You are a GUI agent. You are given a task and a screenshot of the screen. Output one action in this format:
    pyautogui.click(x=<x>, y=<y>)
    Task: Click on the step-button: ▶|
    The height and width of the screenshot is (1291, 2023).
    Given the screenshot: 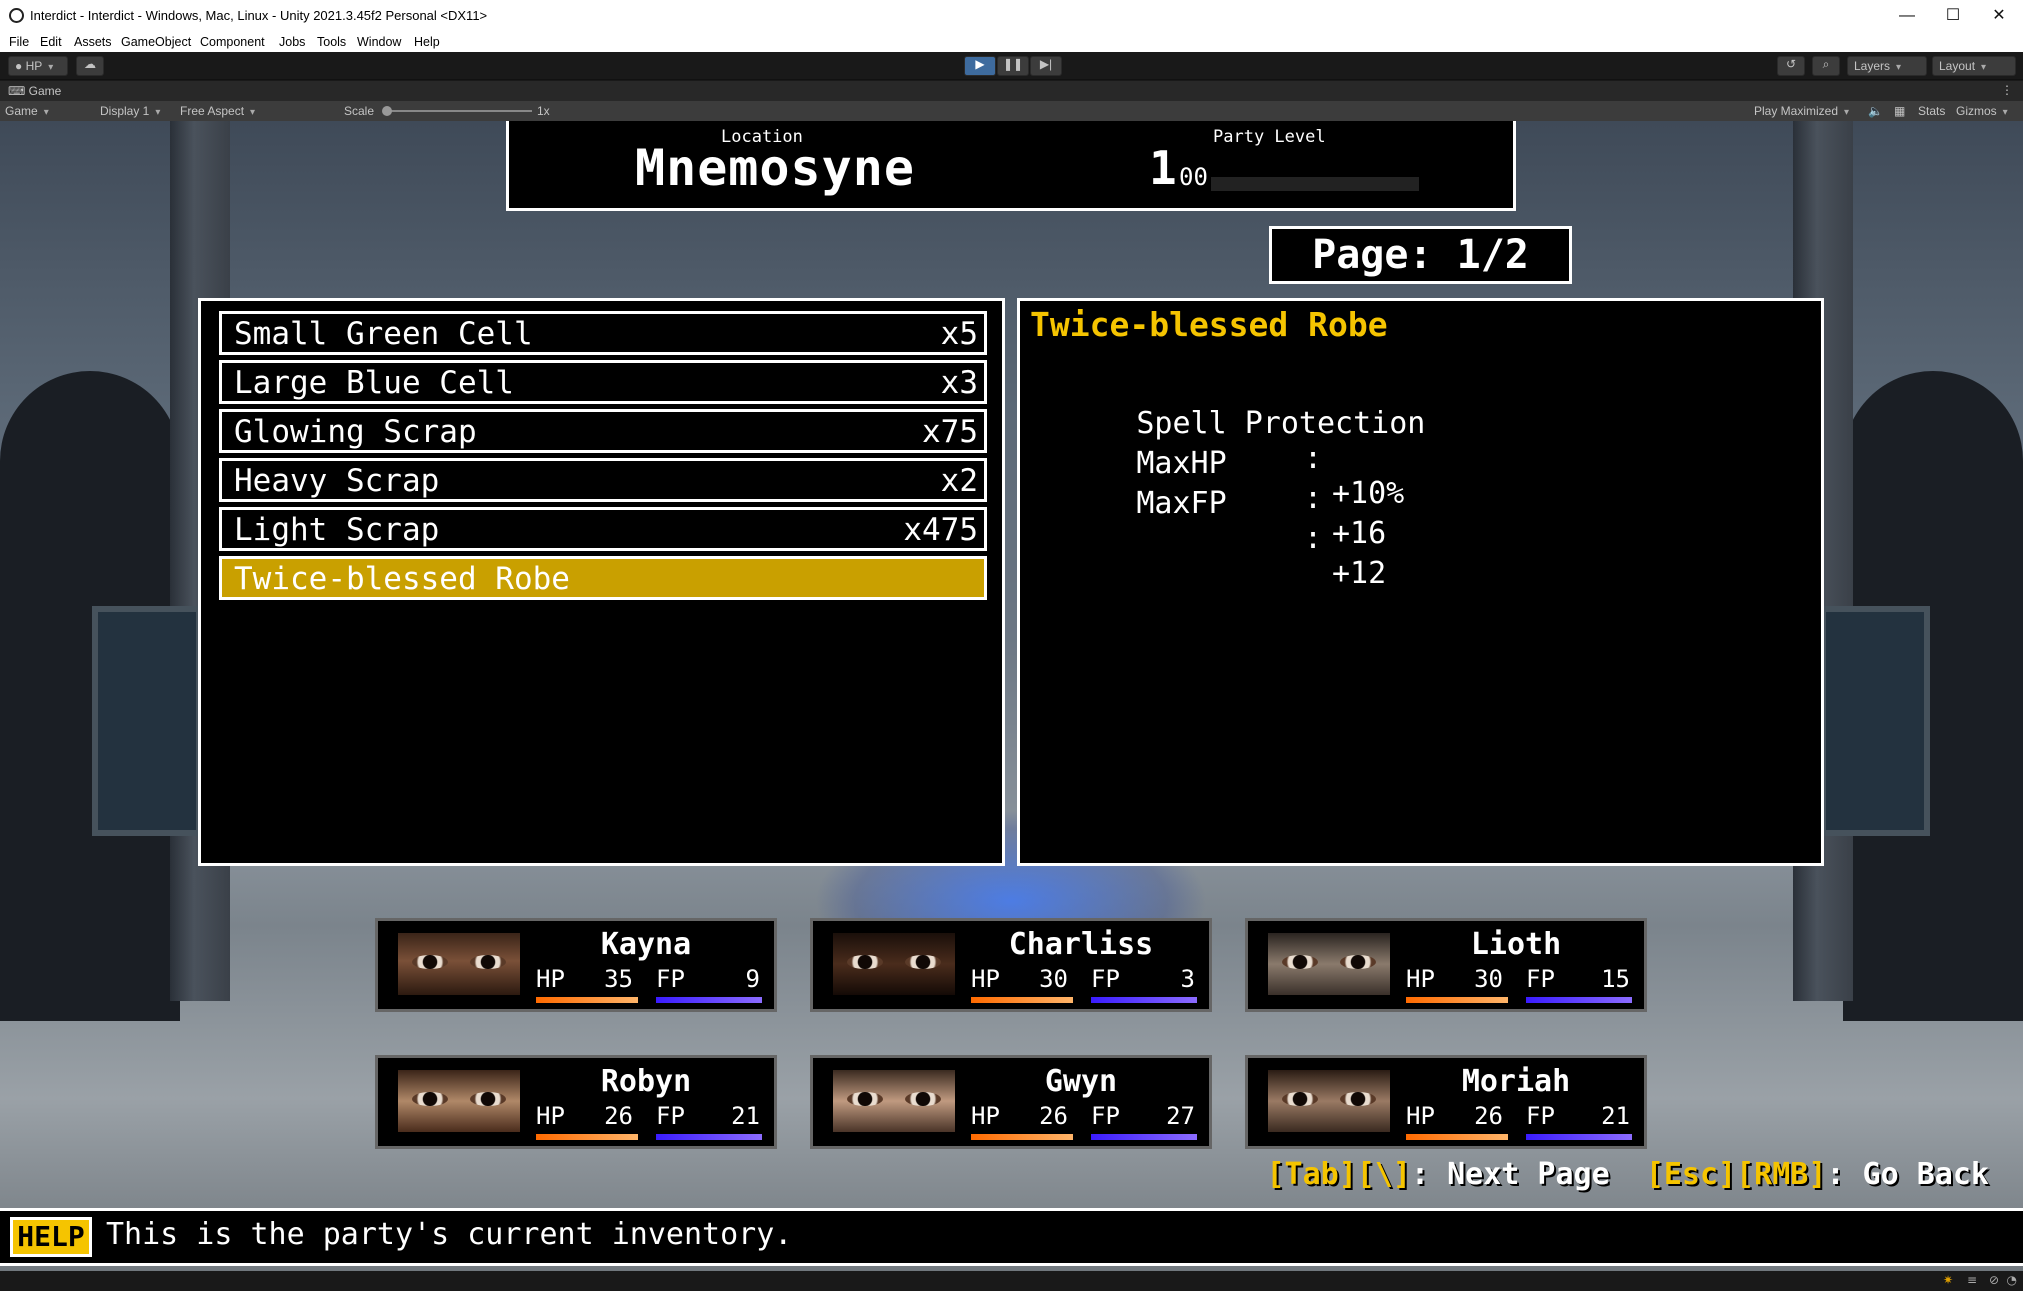 What is the action you would take?
    pyautogui.click(x=1046, y=66)
    